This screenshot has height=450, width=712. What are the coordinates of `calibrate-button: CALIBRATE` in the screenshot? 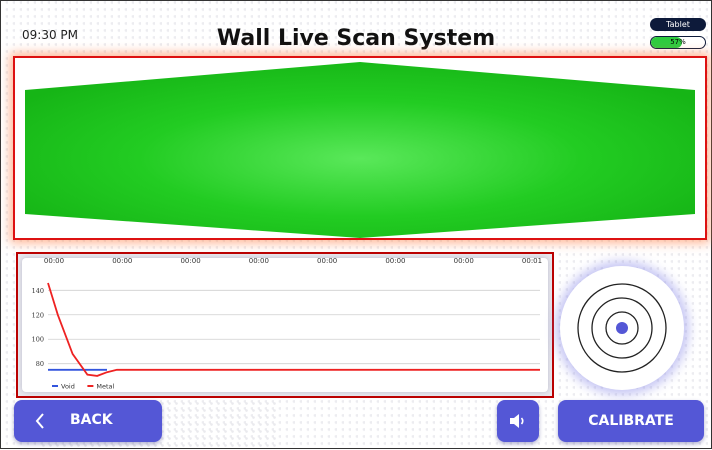 It's located at (631, 421).